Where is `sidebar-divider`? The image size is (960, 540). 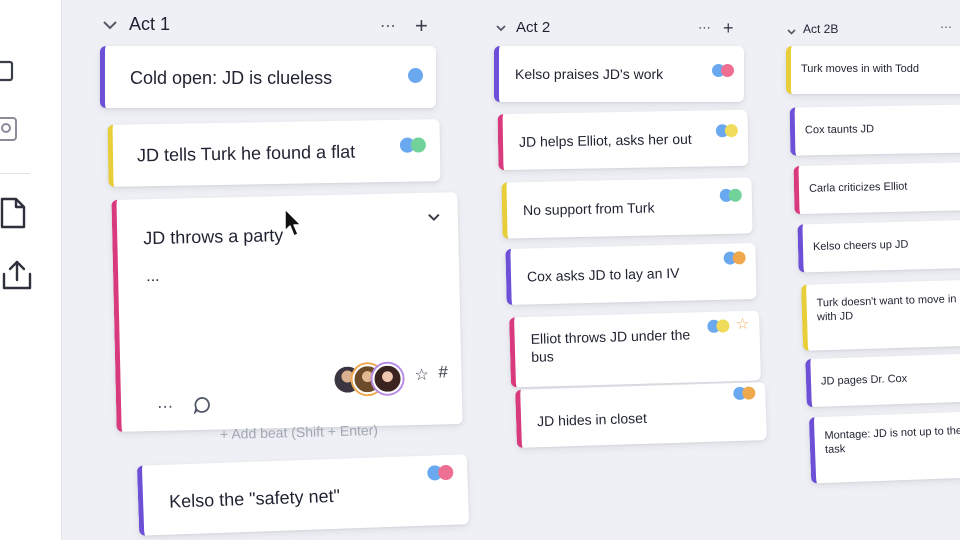
sidebar-divider is located at coordinates (15, 173).